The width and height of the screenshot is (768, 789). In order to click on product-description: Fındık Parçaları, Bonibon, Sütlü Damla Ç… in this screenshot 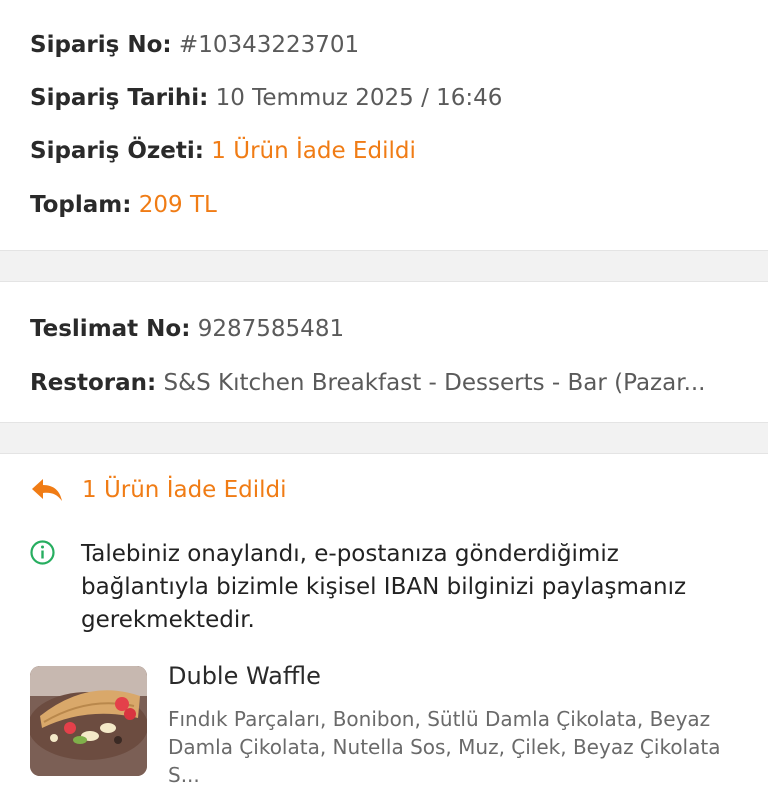, I will do `click(444, 747)`.